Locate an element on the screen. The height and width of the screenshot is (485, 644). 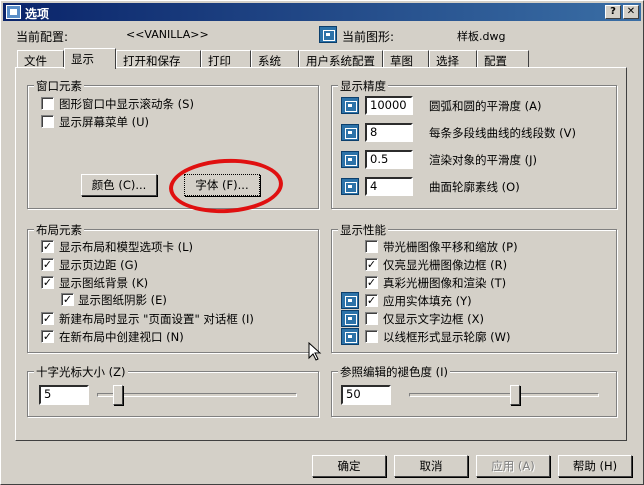
current-config-label: 当前配置: is located at coordinates (42, 37).